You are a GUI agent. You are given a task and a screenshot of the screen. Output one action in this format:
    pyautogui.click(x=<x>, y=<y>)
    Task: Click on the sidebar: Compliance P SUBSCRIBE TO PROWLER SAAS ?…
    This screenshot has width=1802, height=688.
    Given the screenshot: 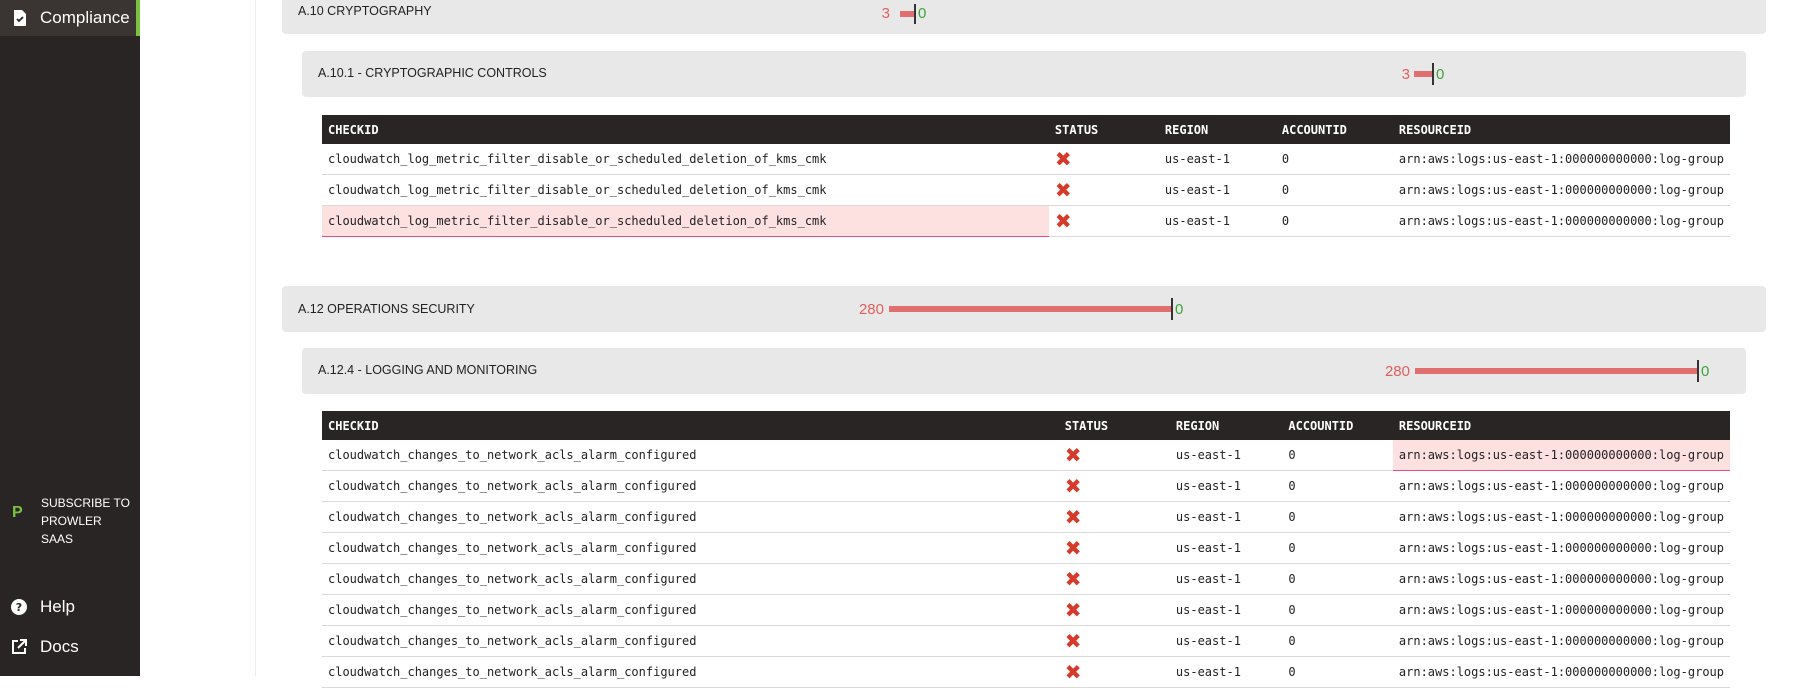 What is the action you would take?
    pyautogui.click(x=70, y=338)
    